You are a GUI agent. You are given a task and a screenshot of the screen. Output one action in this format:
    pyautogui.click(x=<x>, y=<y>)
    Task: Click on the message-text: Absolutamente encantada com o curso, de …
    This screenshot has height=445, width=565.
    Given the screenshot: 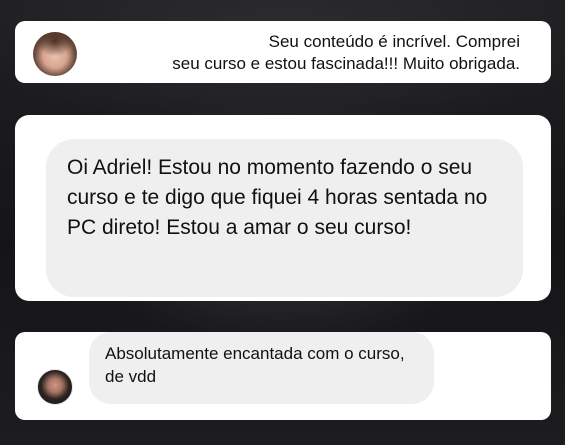 What is the action you would take?
    pyautogui.click(x=255, y=365)
    